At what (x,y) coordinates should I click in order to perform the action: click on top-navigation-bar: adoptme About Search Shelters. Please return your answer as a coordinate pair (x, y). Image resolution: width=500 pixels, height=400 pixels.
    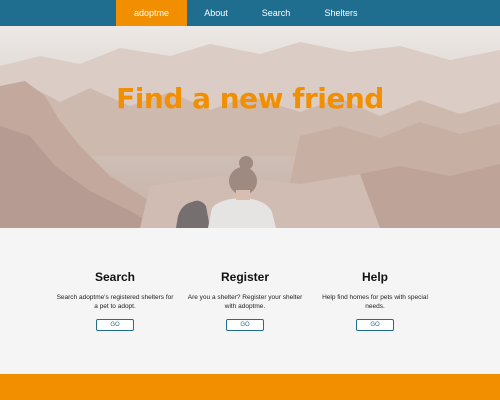
    Looking at the image, I should click on (250, 13).